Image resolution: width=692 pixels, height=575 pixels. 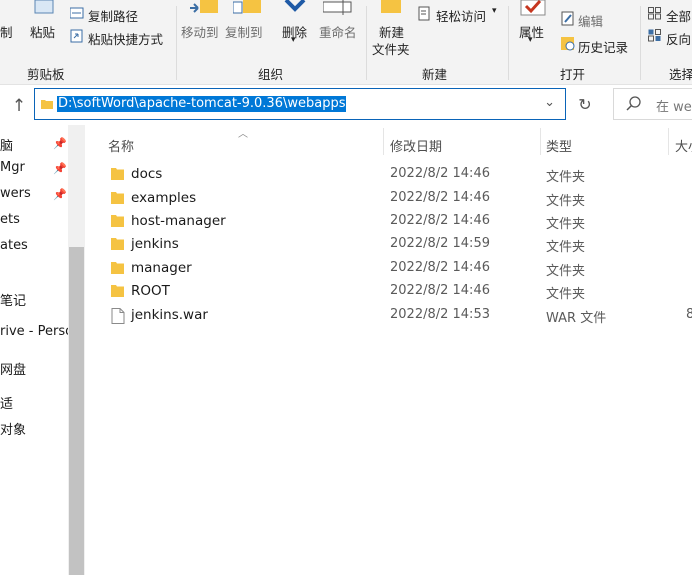 What do you see at coordinates (118, 316) in the screenshot?
I see `file-icon` at bounding box center [118, 316].